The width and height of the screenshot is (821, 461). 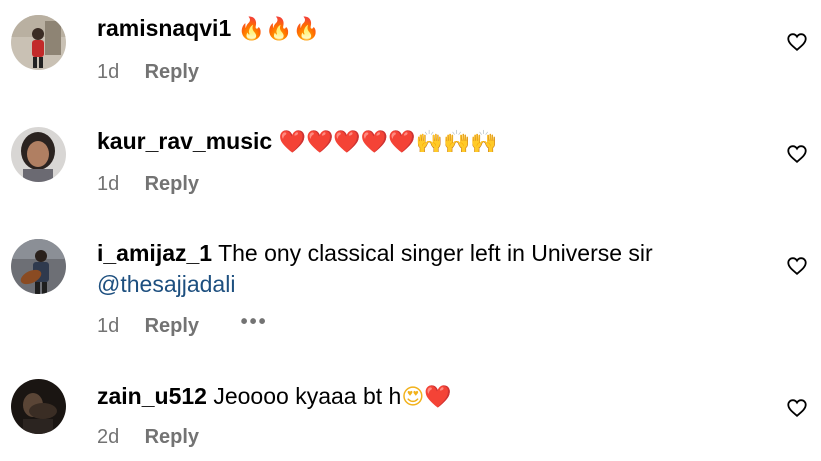 I want to click on more-options-icon: •••, so click(x=254, y=322).